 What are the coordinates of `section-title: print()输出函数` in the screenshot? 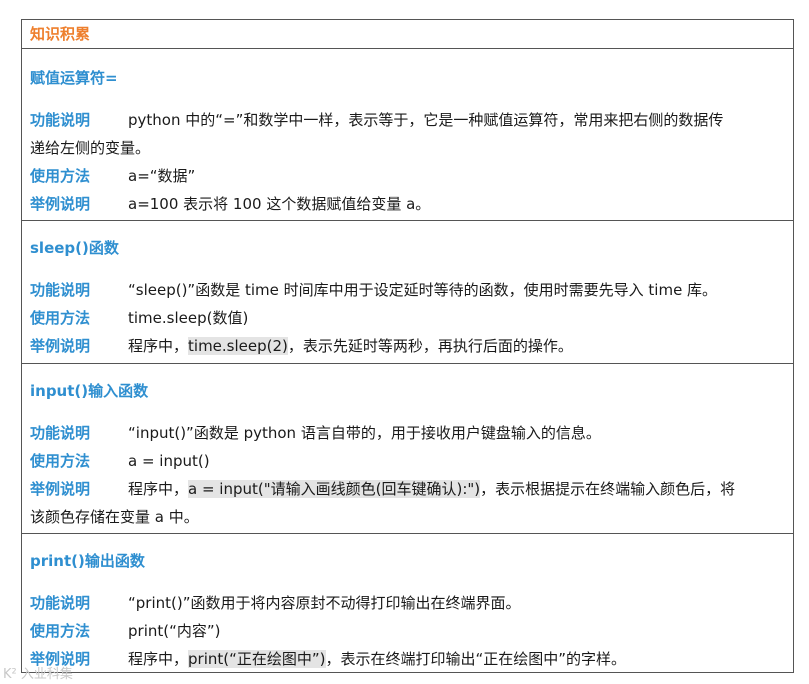 It's located at (87, 561).